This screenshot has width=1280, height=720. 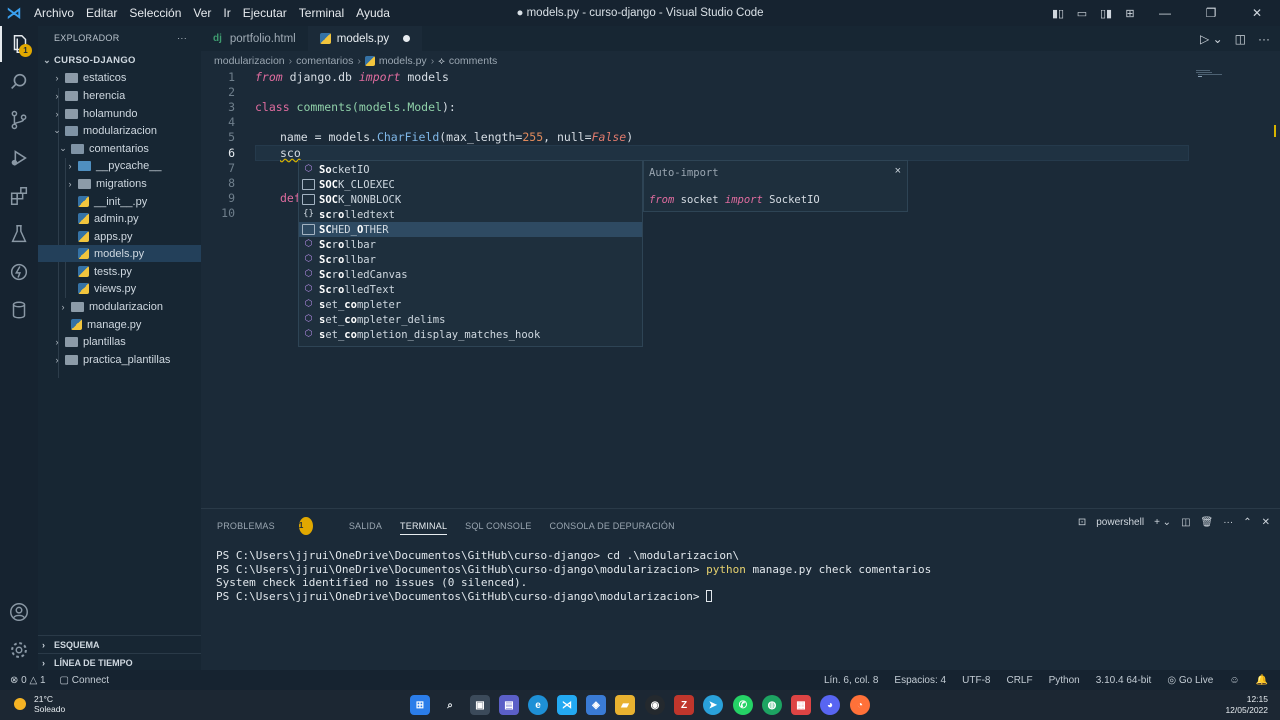 I want to click on run-debug-icon, so click(x=19, y=158).